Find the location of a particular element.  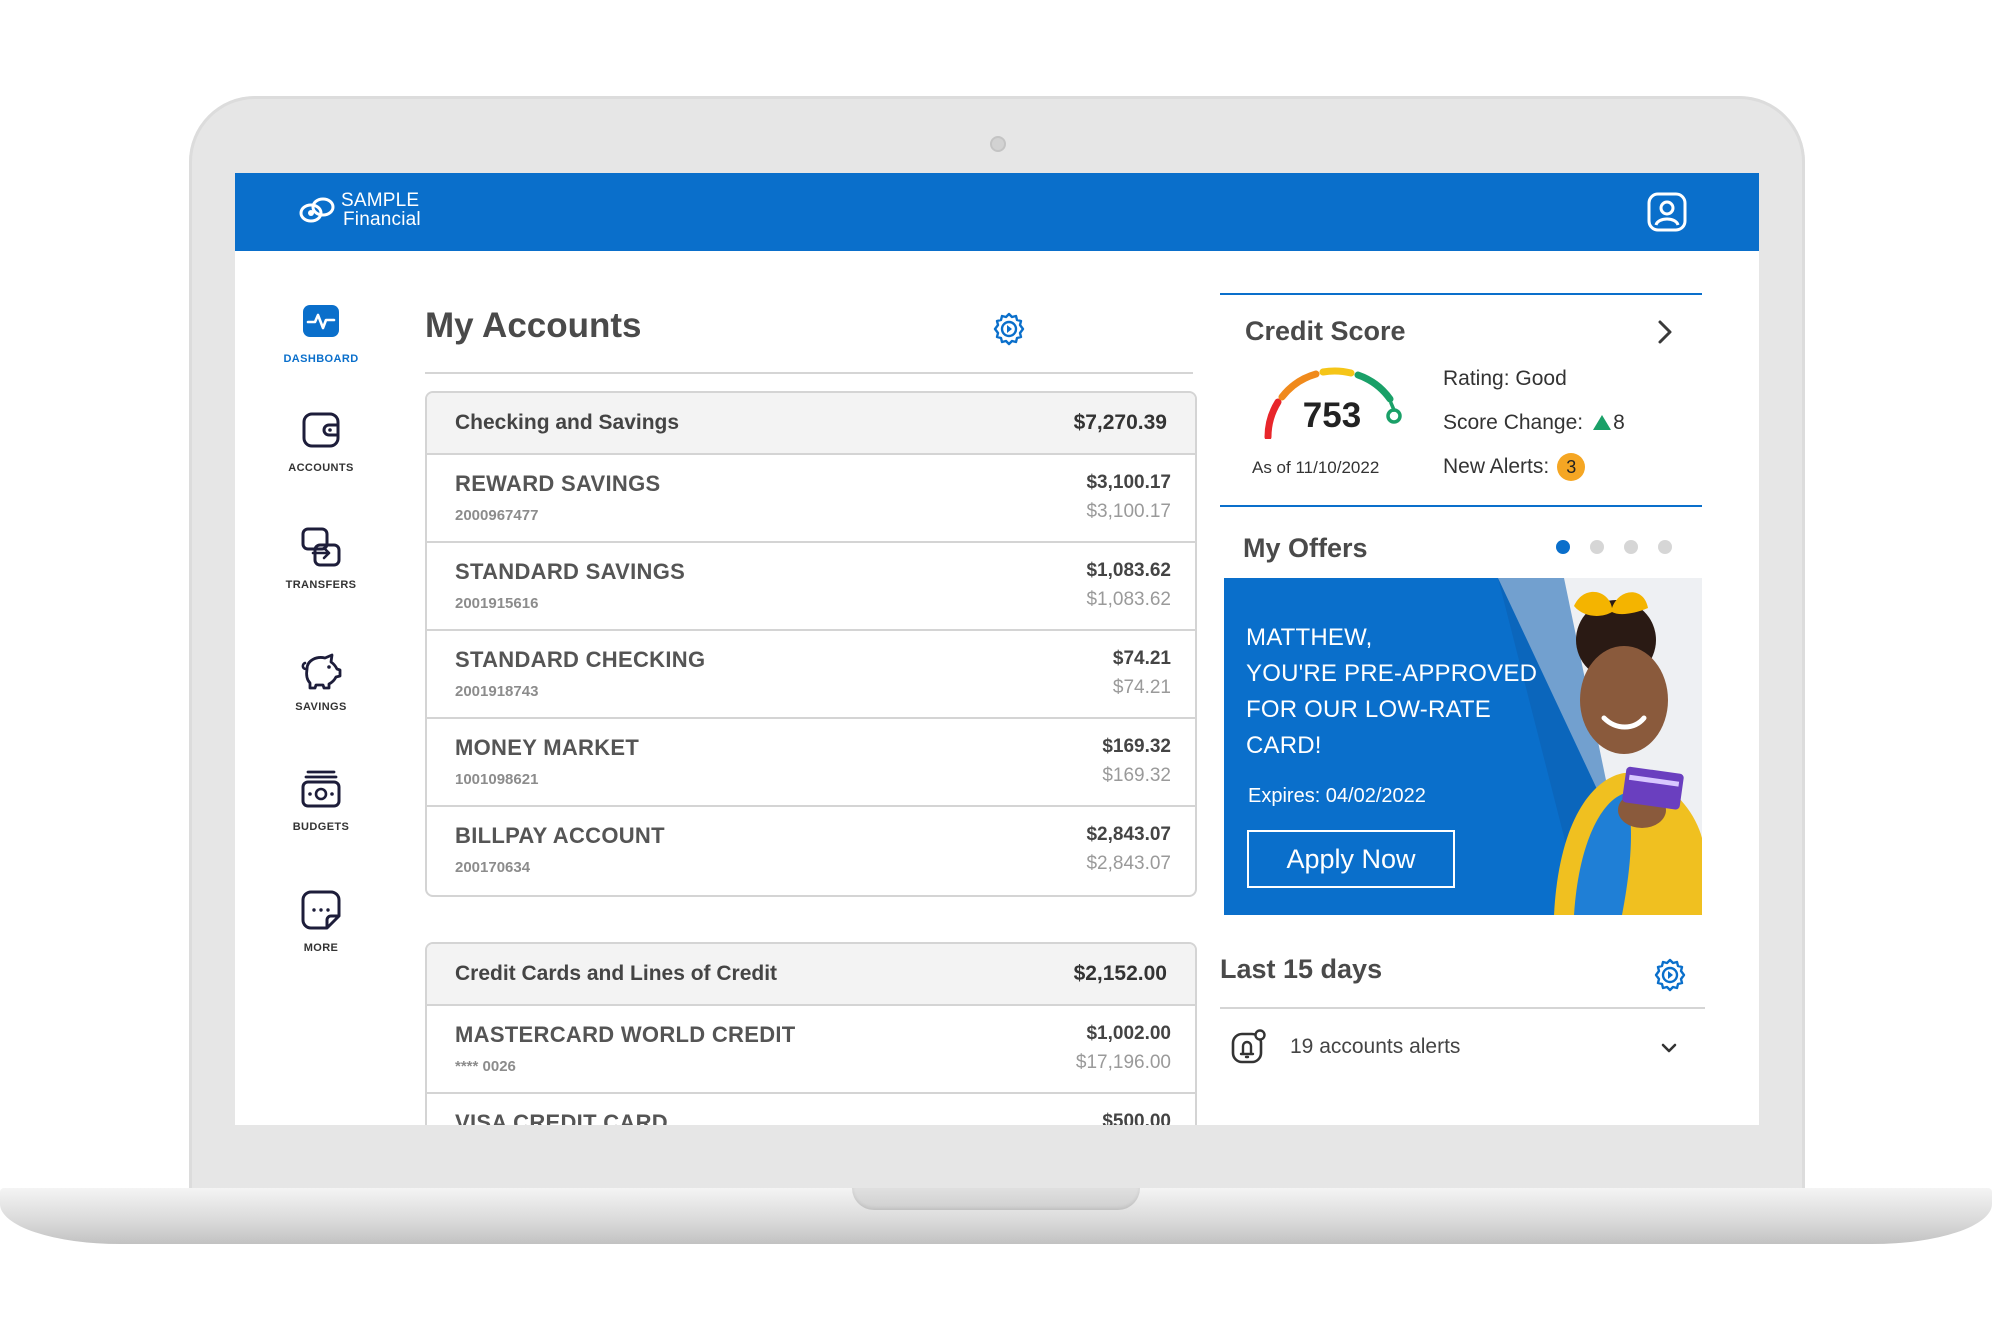

dashboard-icon is located at coordinates (321, 321).